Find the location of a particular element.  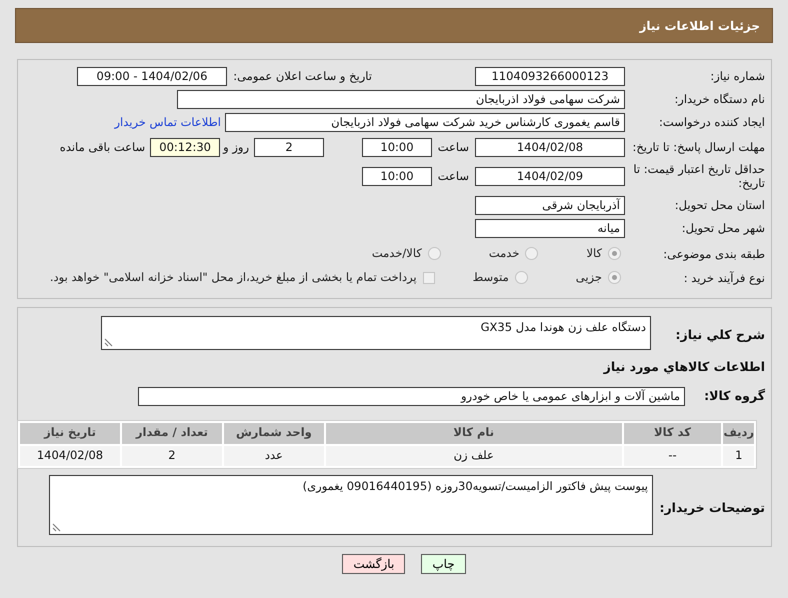

column-header: کد کالا is located at coordinates (673, 433).